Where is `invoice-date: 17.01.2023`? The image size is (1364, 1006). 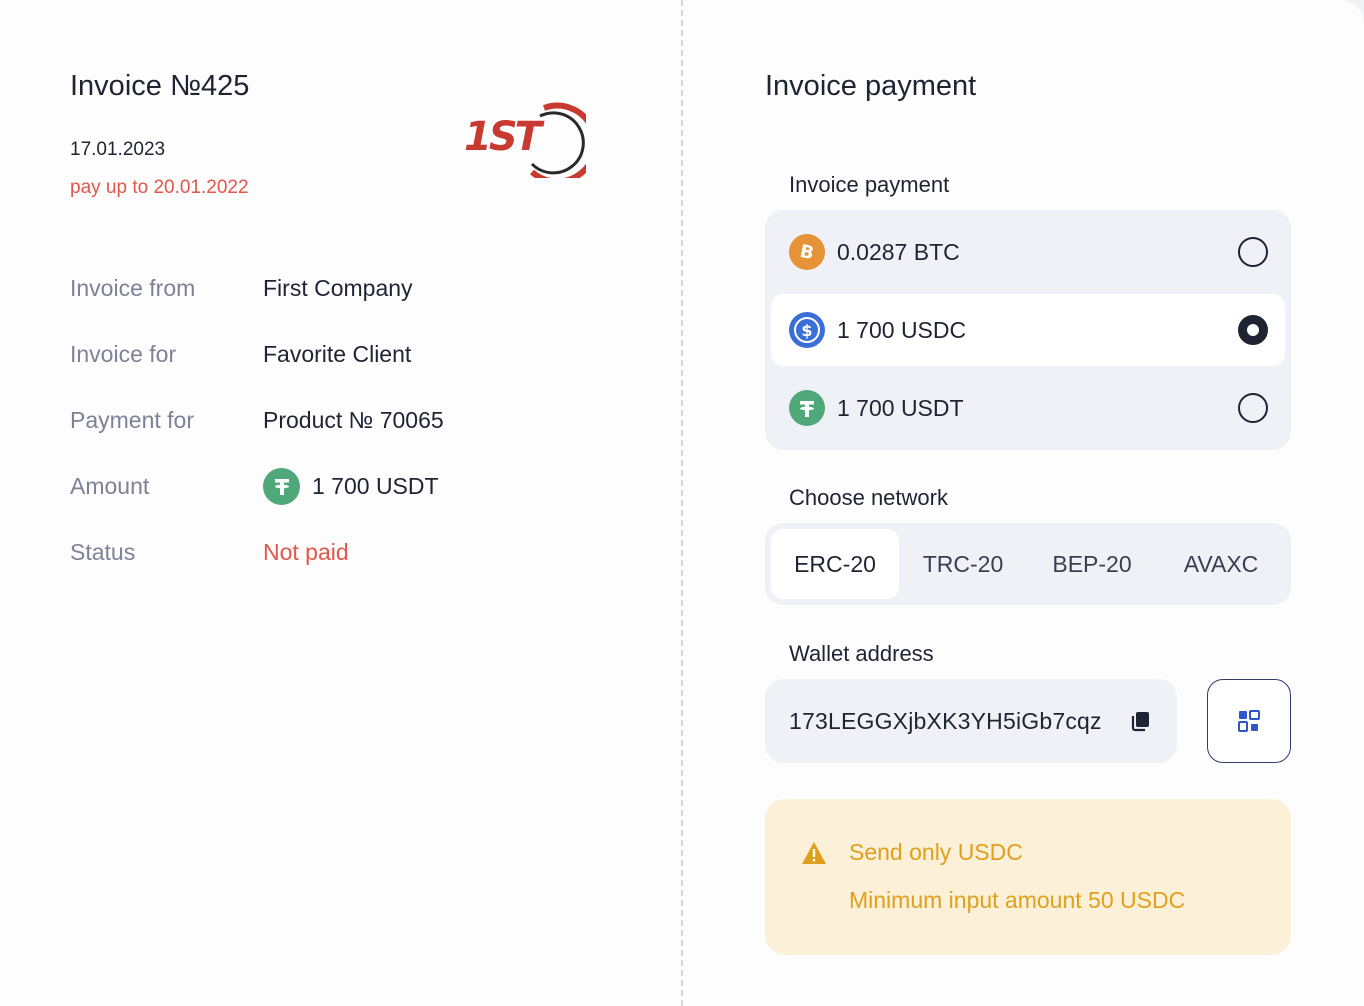
invoice-date: 17.01.2023 is located at coordinates (118, 149).